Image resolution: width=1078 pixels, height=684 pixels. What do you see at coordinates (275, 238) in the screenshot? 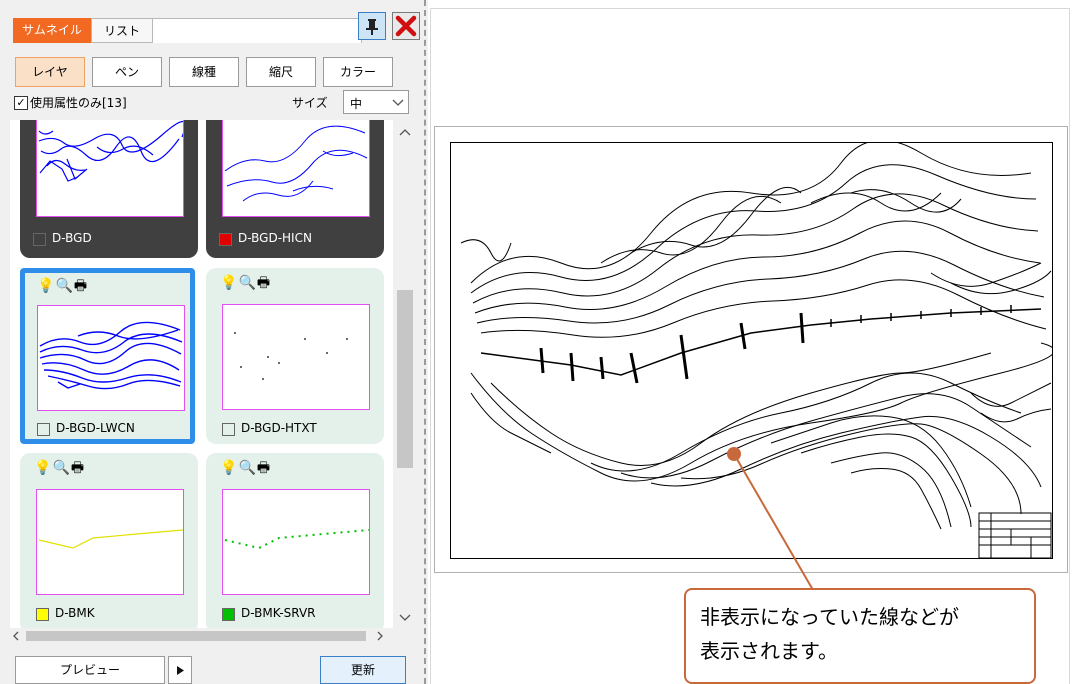
I see `layer-name: D-BGD-HICN` at bounding box center [275, 238].